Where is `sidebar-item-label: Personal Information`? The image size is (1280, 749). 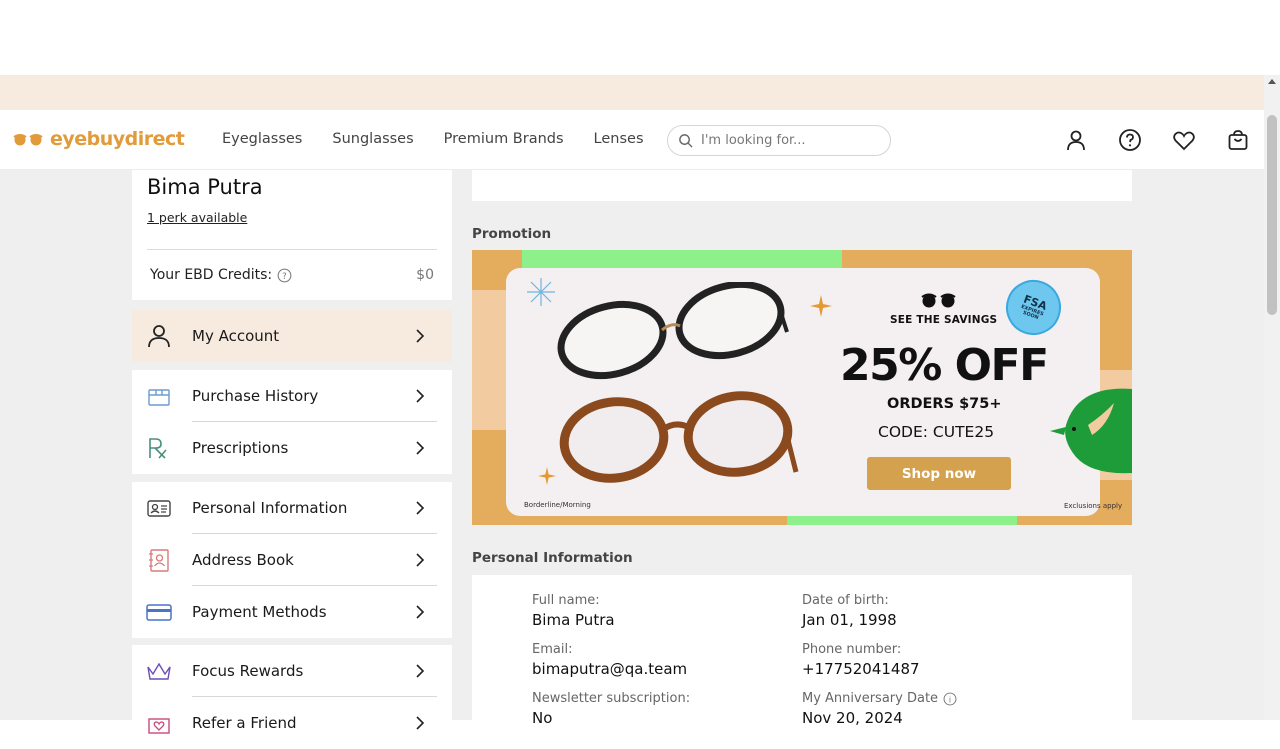
sidebar-item-label: Personal Information is located at coordinates (270, 508).